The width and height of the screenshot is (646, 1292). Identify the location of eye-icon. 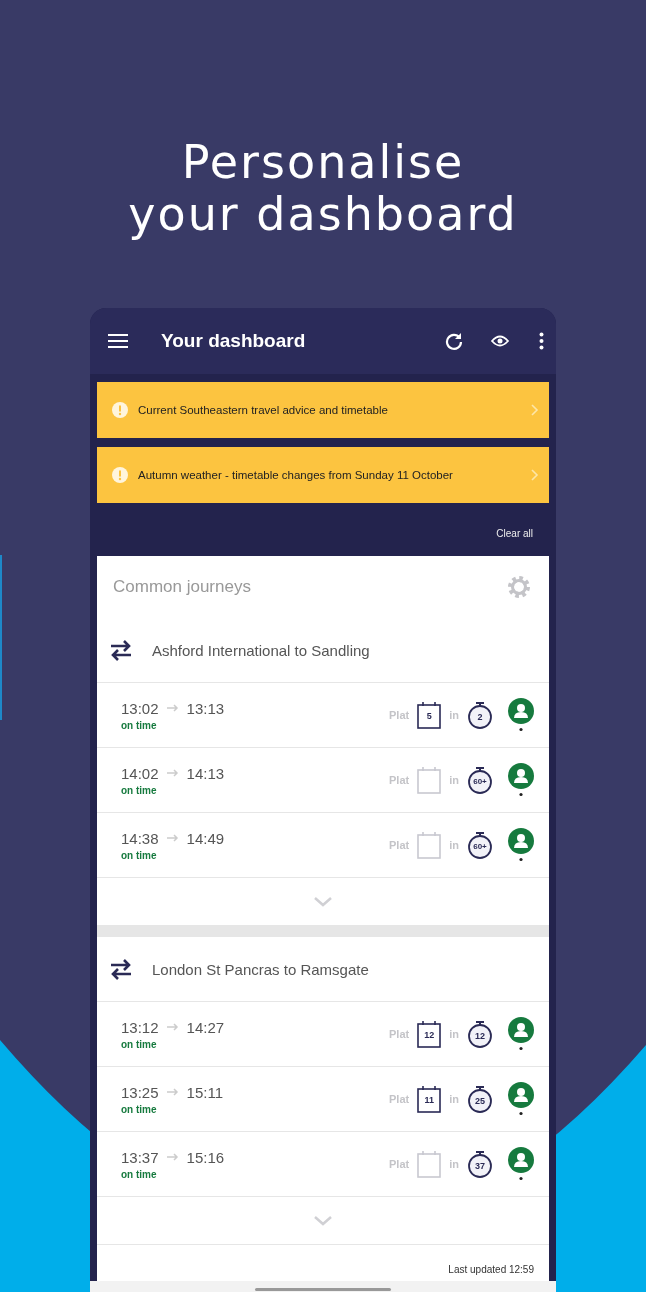
(500, 341).